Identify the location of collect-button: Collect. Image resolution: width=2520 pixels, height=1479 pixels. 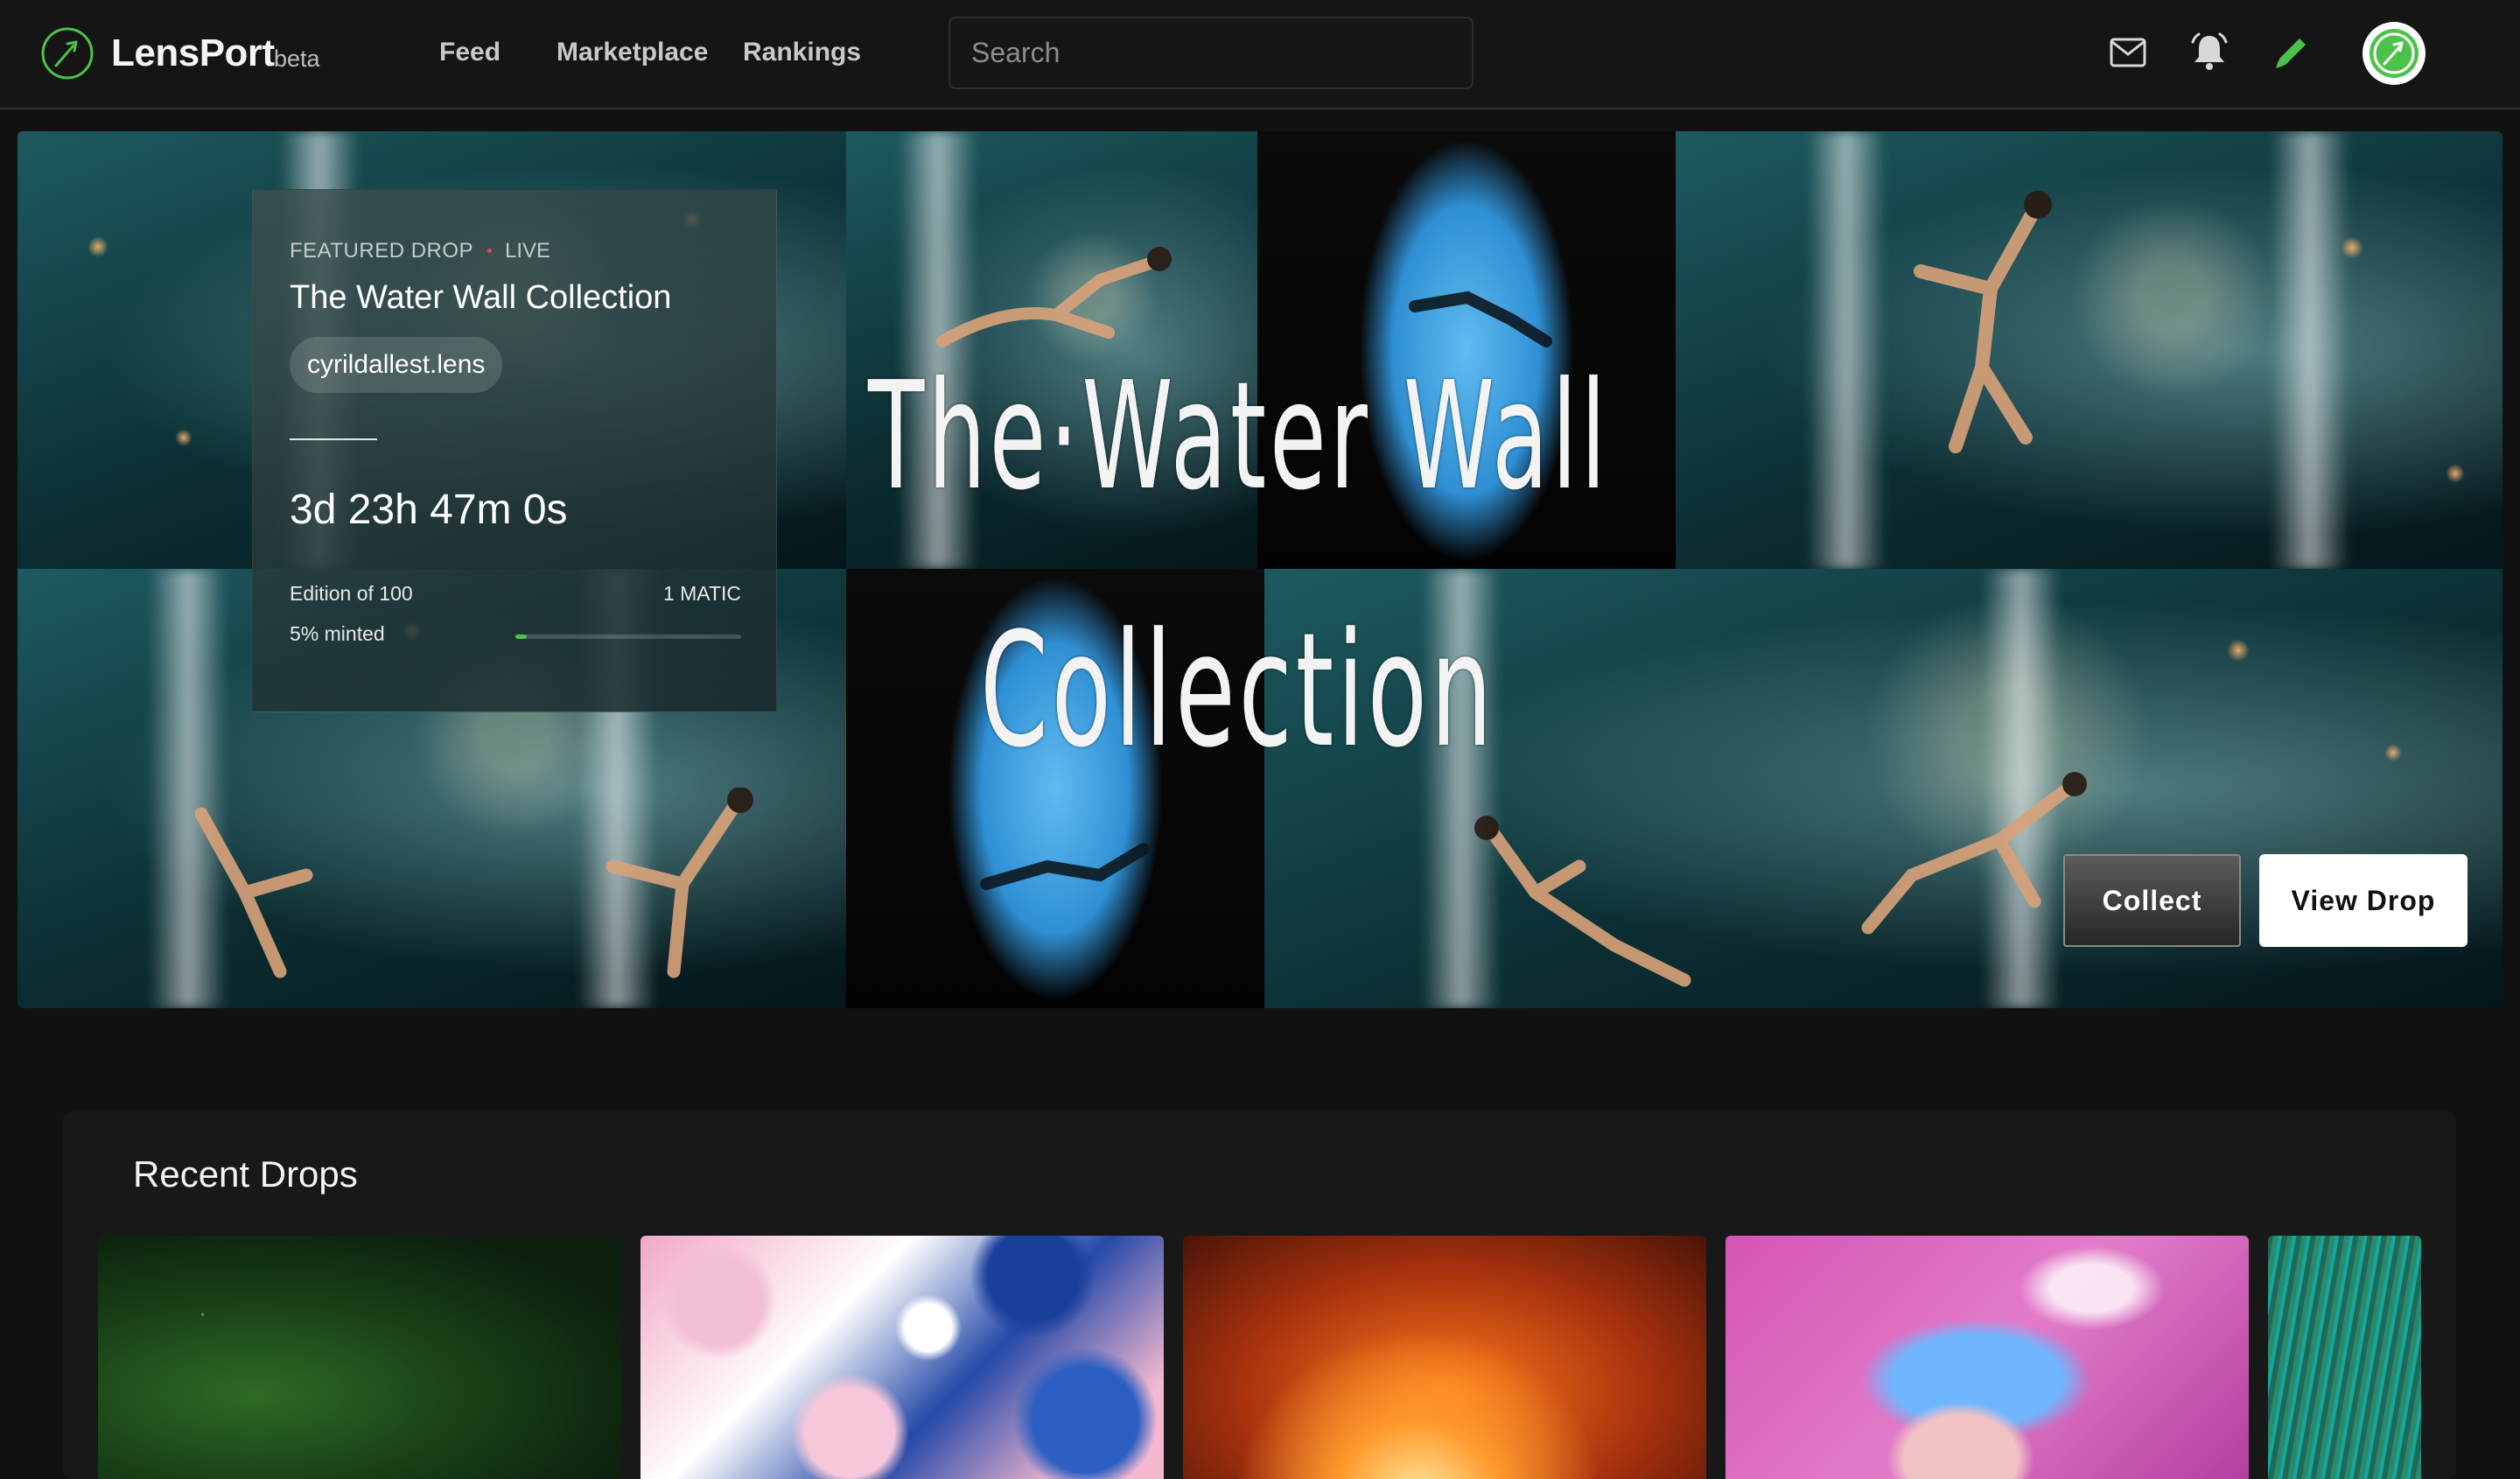
(2152, 901).